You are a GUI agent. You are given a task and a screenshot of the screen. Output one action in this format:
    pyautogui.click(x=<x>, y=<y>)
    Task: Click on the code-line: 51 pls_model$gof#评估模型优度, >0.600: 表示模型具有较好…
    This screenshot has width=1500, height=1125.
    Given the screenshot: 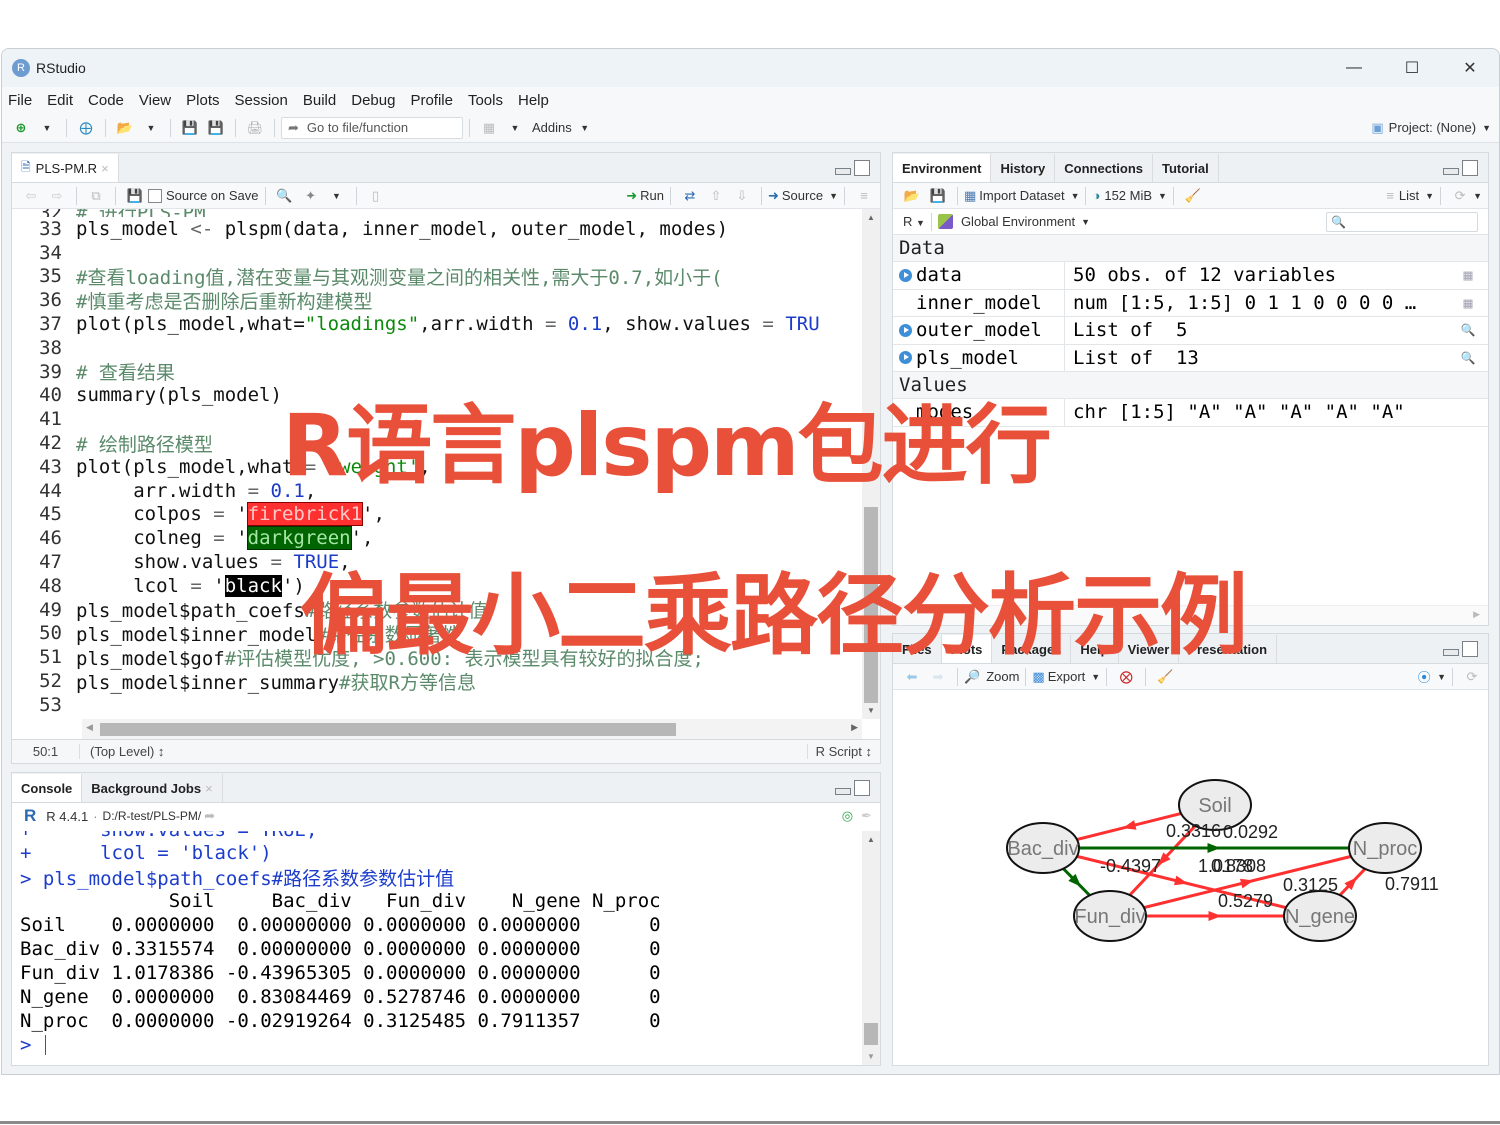 What is the action you would take?
    pyautogui.click(x=437, y=657)
    